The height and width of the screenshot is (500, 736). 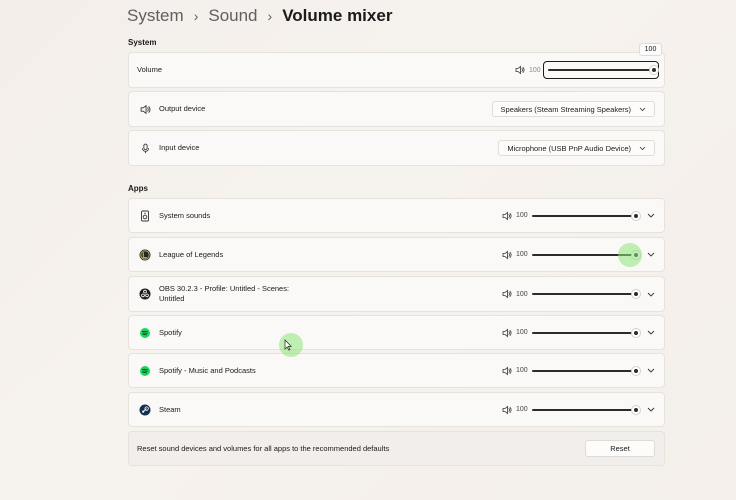 What do you see at coordinates (288, 345) in the screenshot?
I see `cursor-icon` at bounding box center [288, 345].